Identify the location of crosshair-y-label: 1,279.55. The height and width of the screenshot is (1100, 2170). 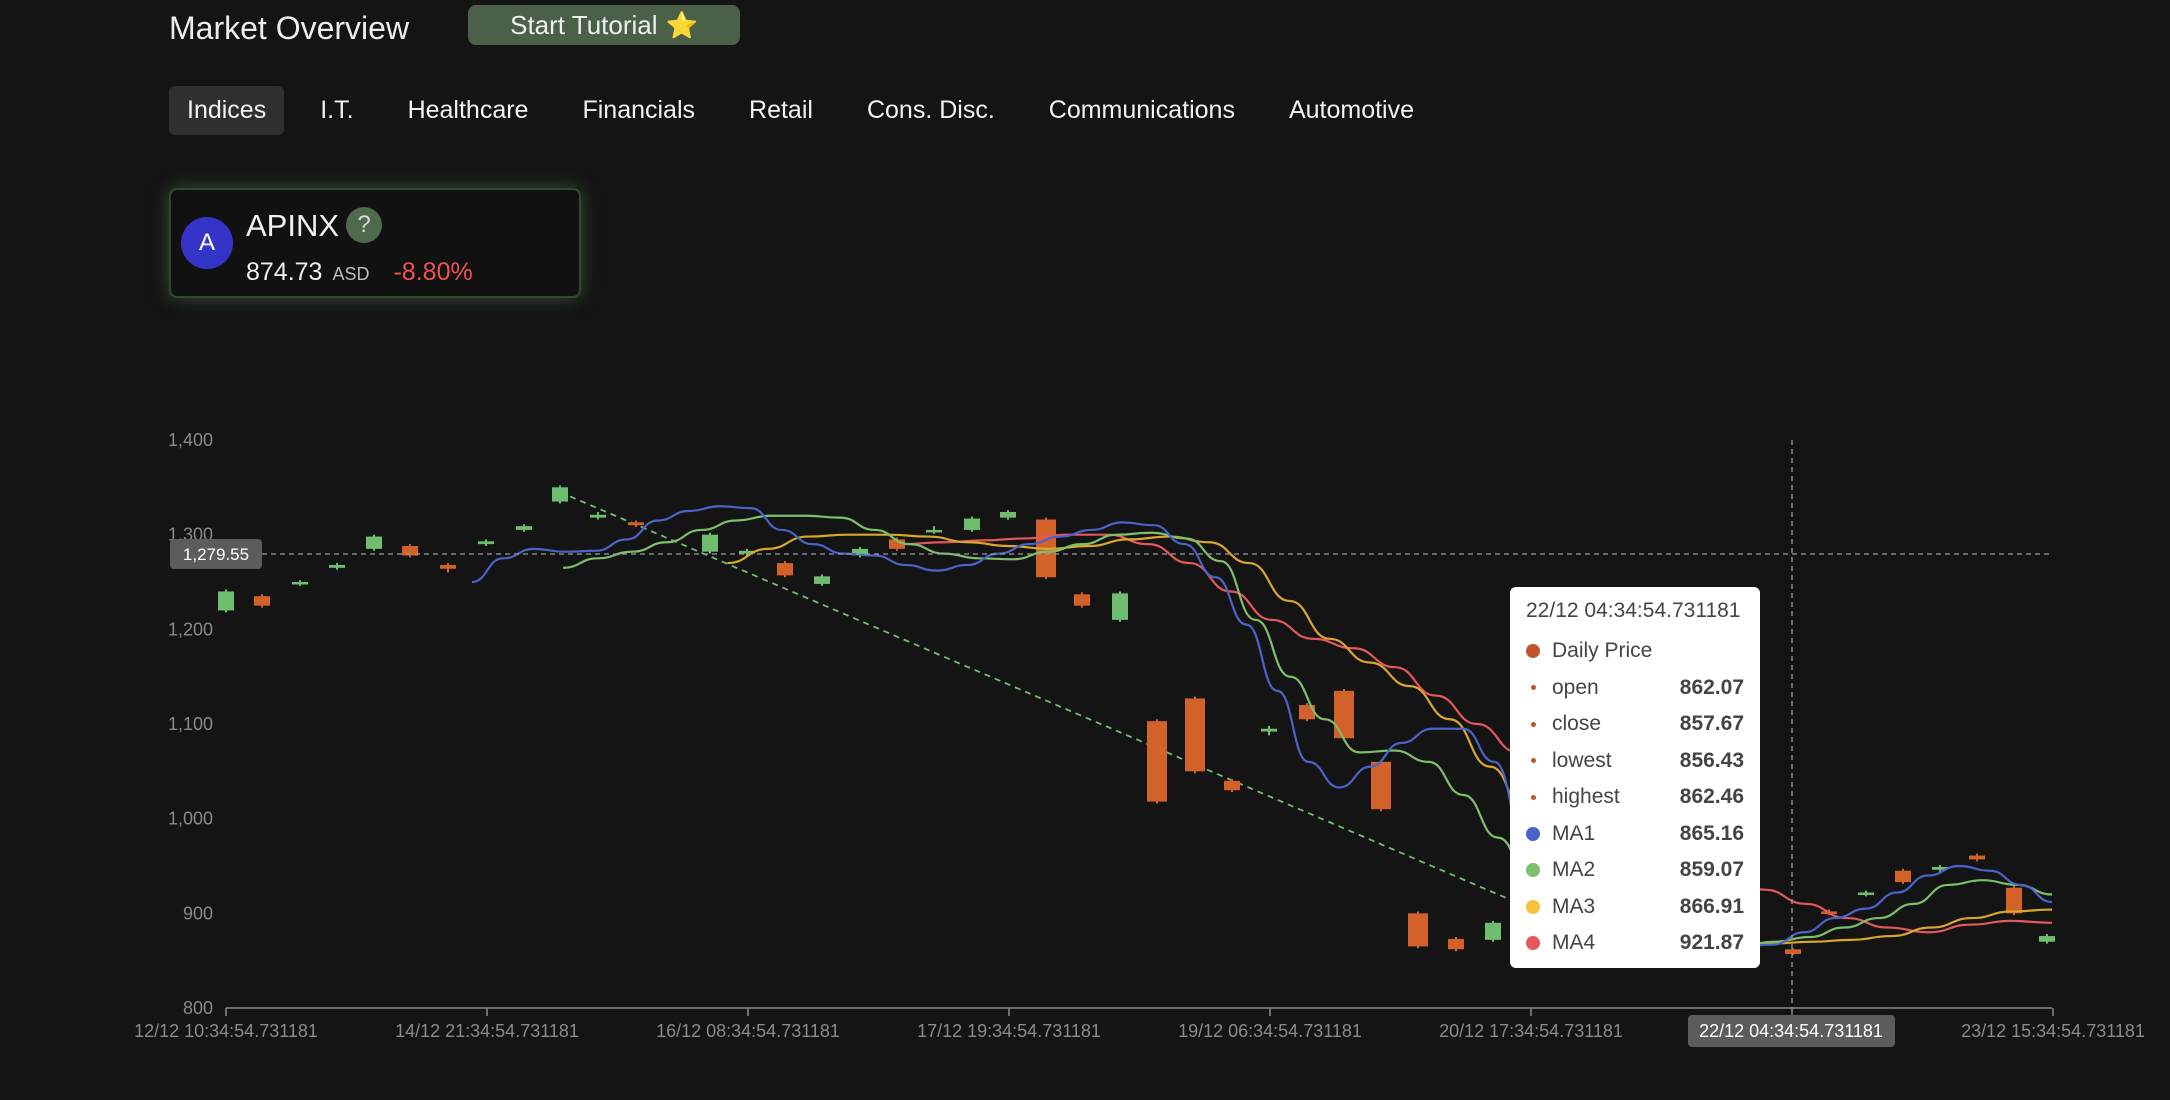
(216, 554).